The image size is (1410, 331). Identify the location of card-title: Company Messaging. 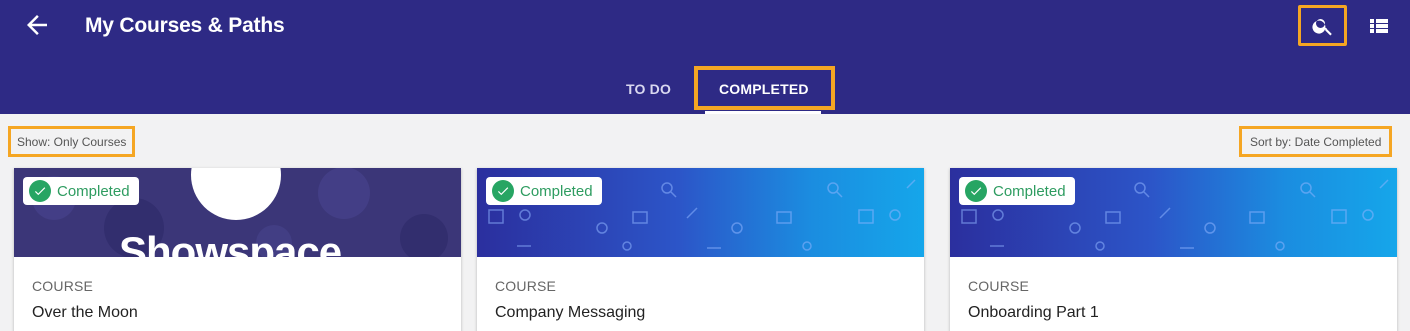
(570, 312).